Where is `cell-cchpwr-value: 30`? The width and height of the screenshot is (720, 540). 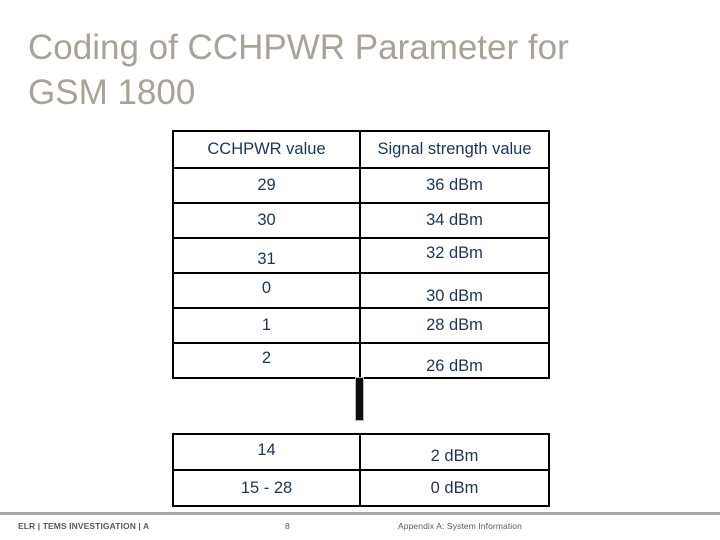 cell-cchpwr-value: 30 is located at coordinates (266, 220).